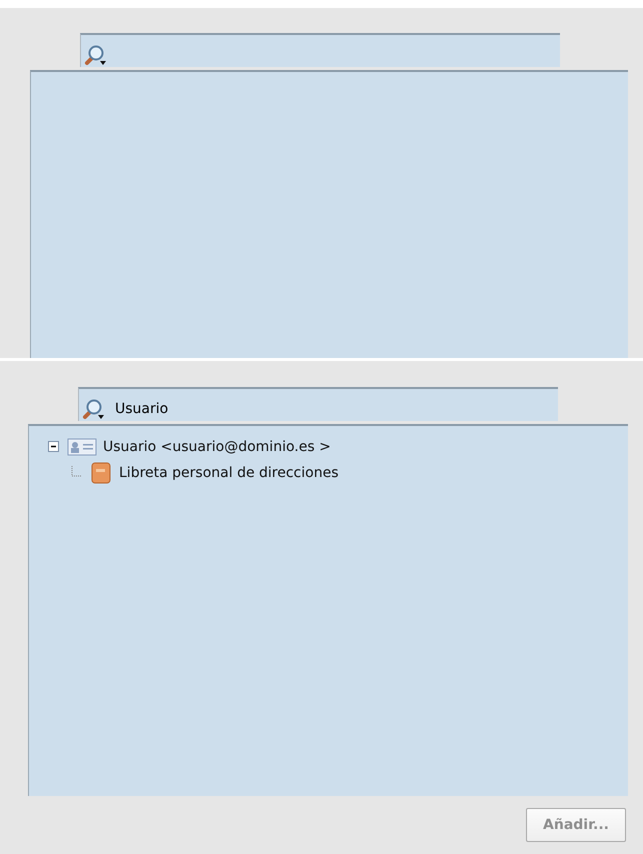 The width and height of the screenshot is (643, 854). Describe the element at coordinates (320, 50) in the screenshot. I see `search-field` at that location.